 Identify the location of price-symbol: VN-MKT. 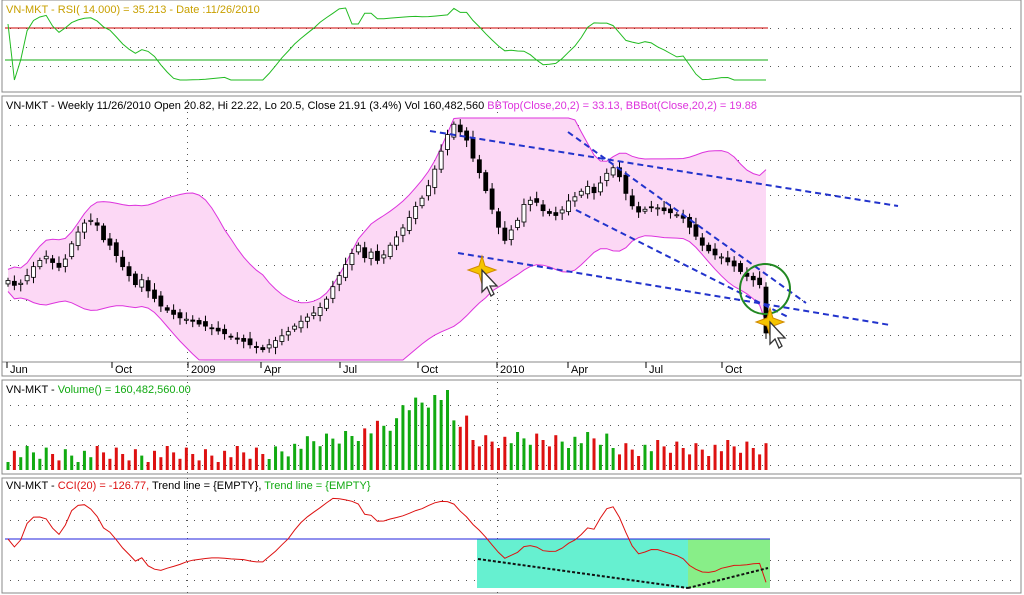
(27, 106).